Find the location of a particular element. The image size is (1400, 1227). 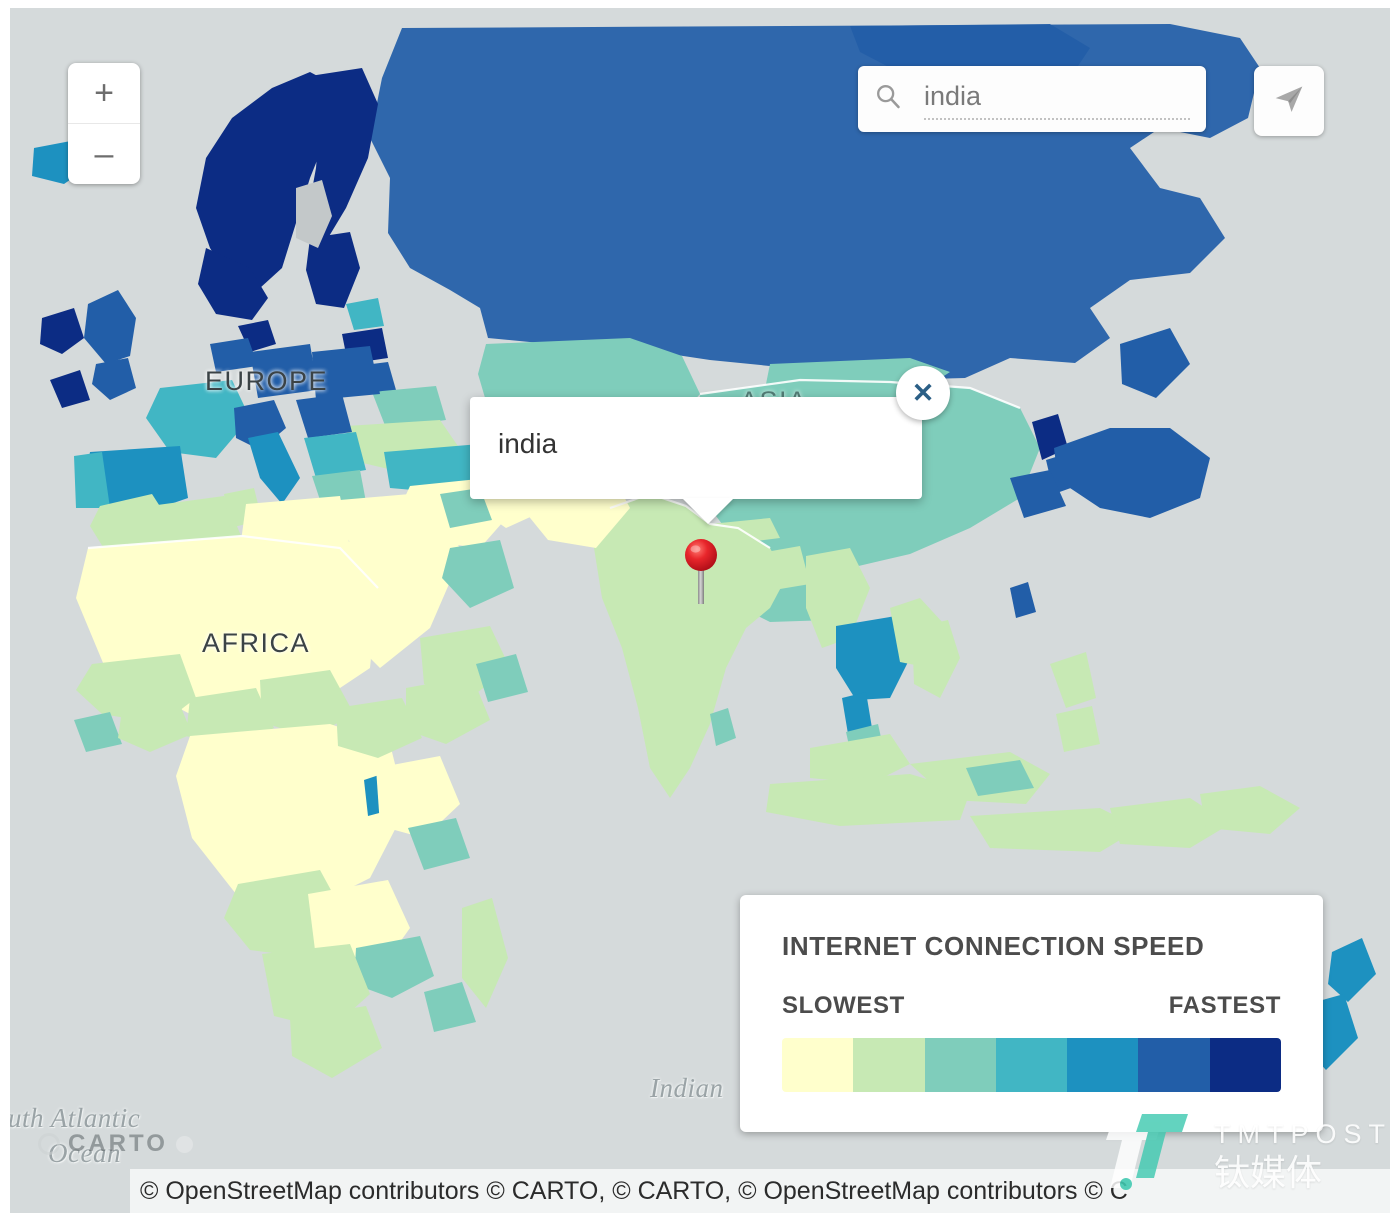

send-paper-plane-icon is located at coordinates (1289, 101).